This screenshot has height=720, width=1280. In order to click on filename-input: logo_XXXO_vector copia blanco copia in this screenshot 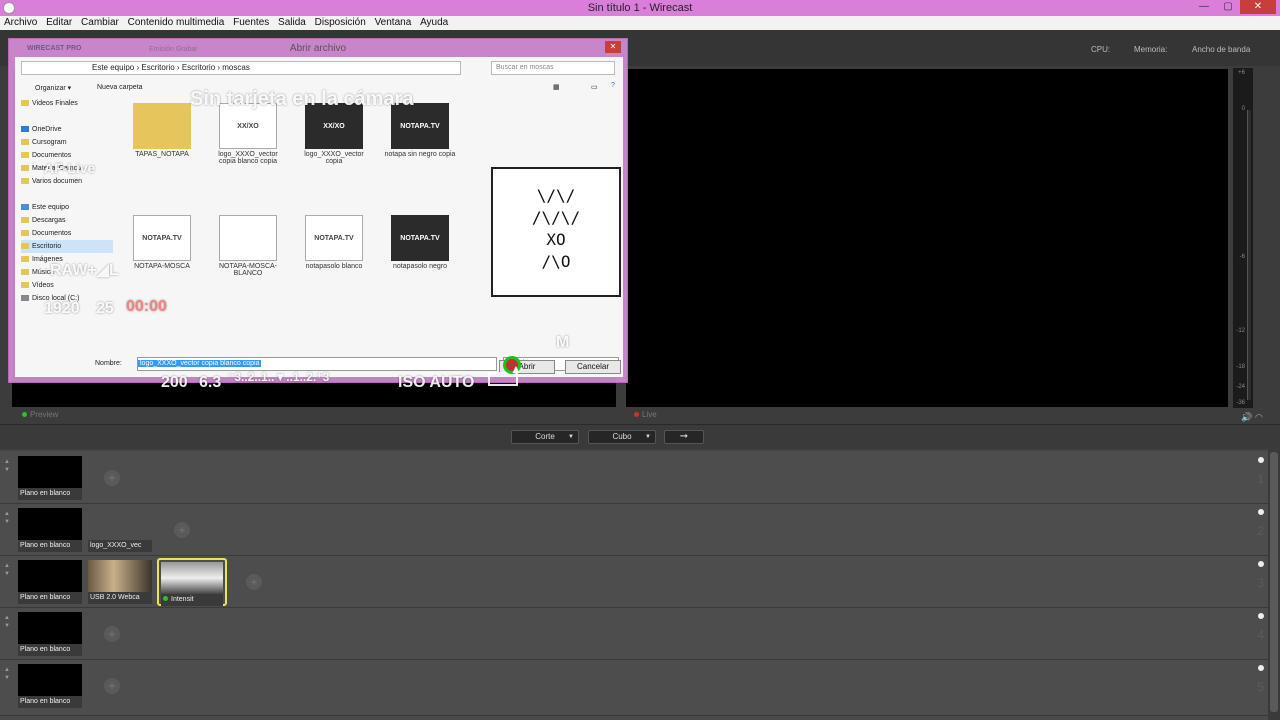, I will do `click(317, 364)`.